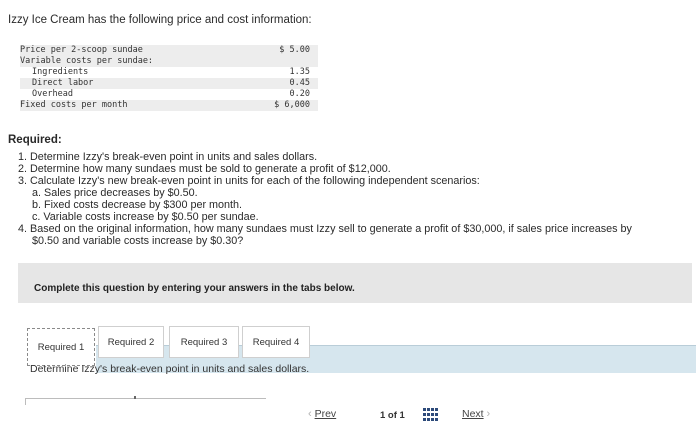 This screenshot has height=429, width=700. Describe the element at coordinates (430, 415) in the screenshot. I see `grid-icon` at that location.